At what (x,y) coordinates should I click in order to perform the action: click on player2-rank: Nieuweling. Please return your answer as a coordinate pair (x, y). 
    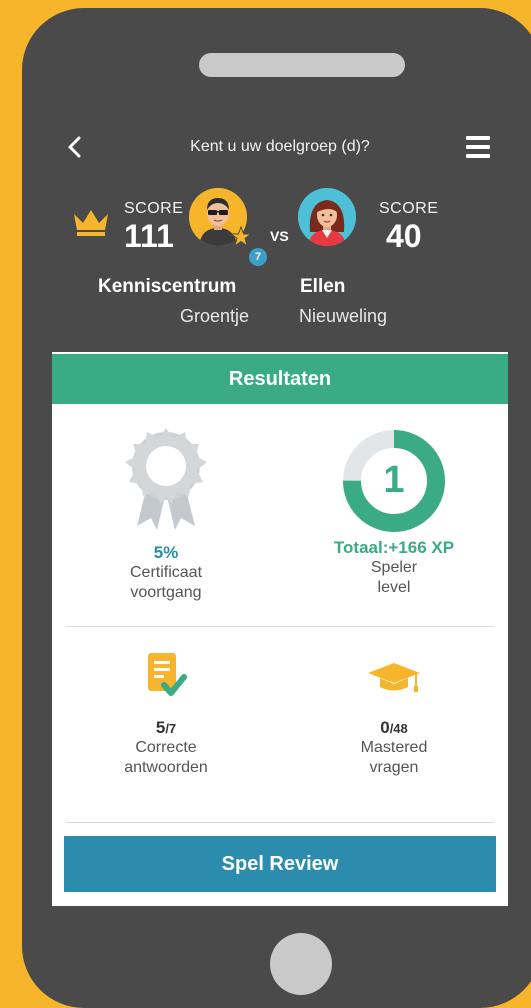
    Looking at the image, I should click on (343, 316).